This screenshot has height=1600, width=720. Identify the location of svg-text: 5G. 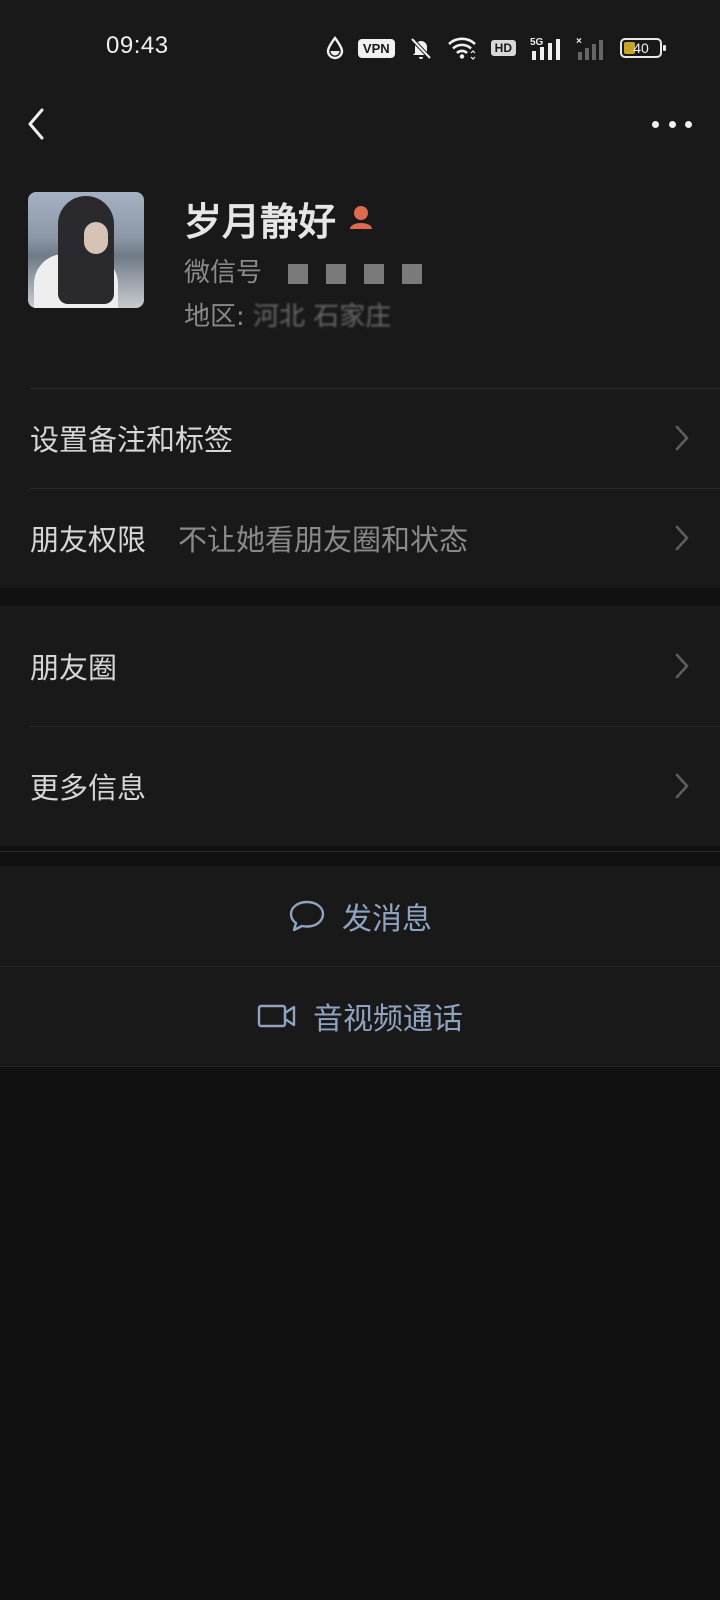
(537, 42).